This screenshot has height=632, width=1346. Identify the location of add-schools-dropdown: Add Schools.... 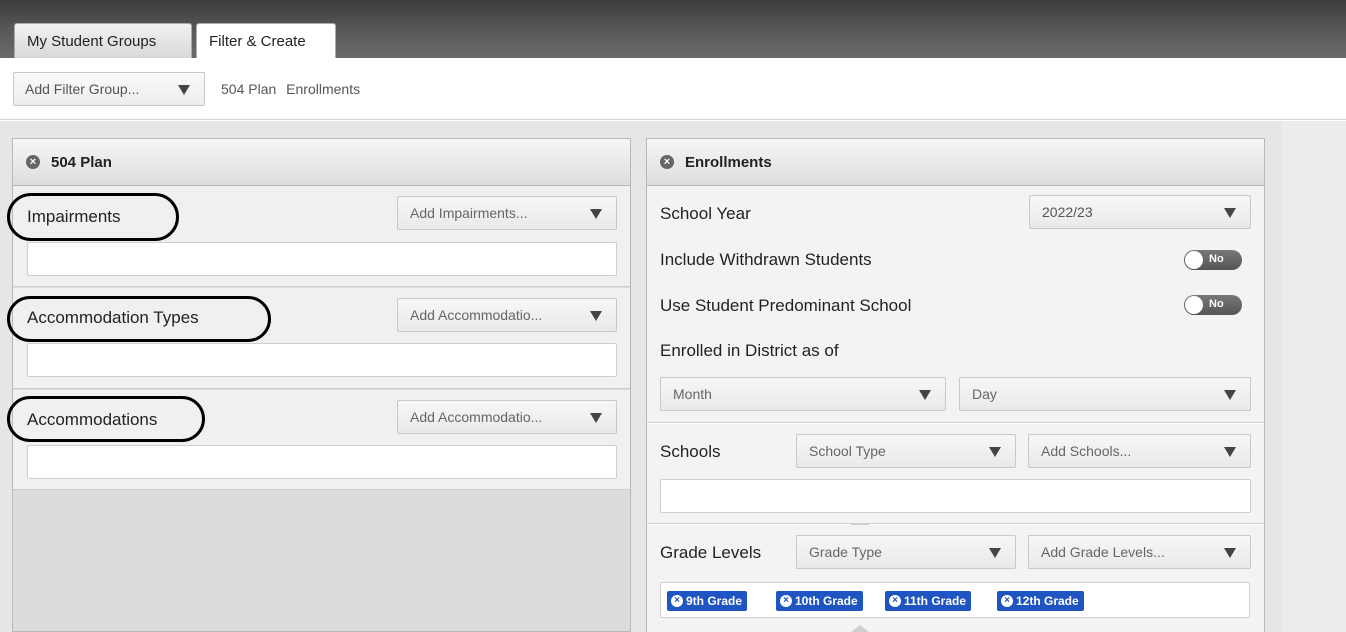
(1139, 451).